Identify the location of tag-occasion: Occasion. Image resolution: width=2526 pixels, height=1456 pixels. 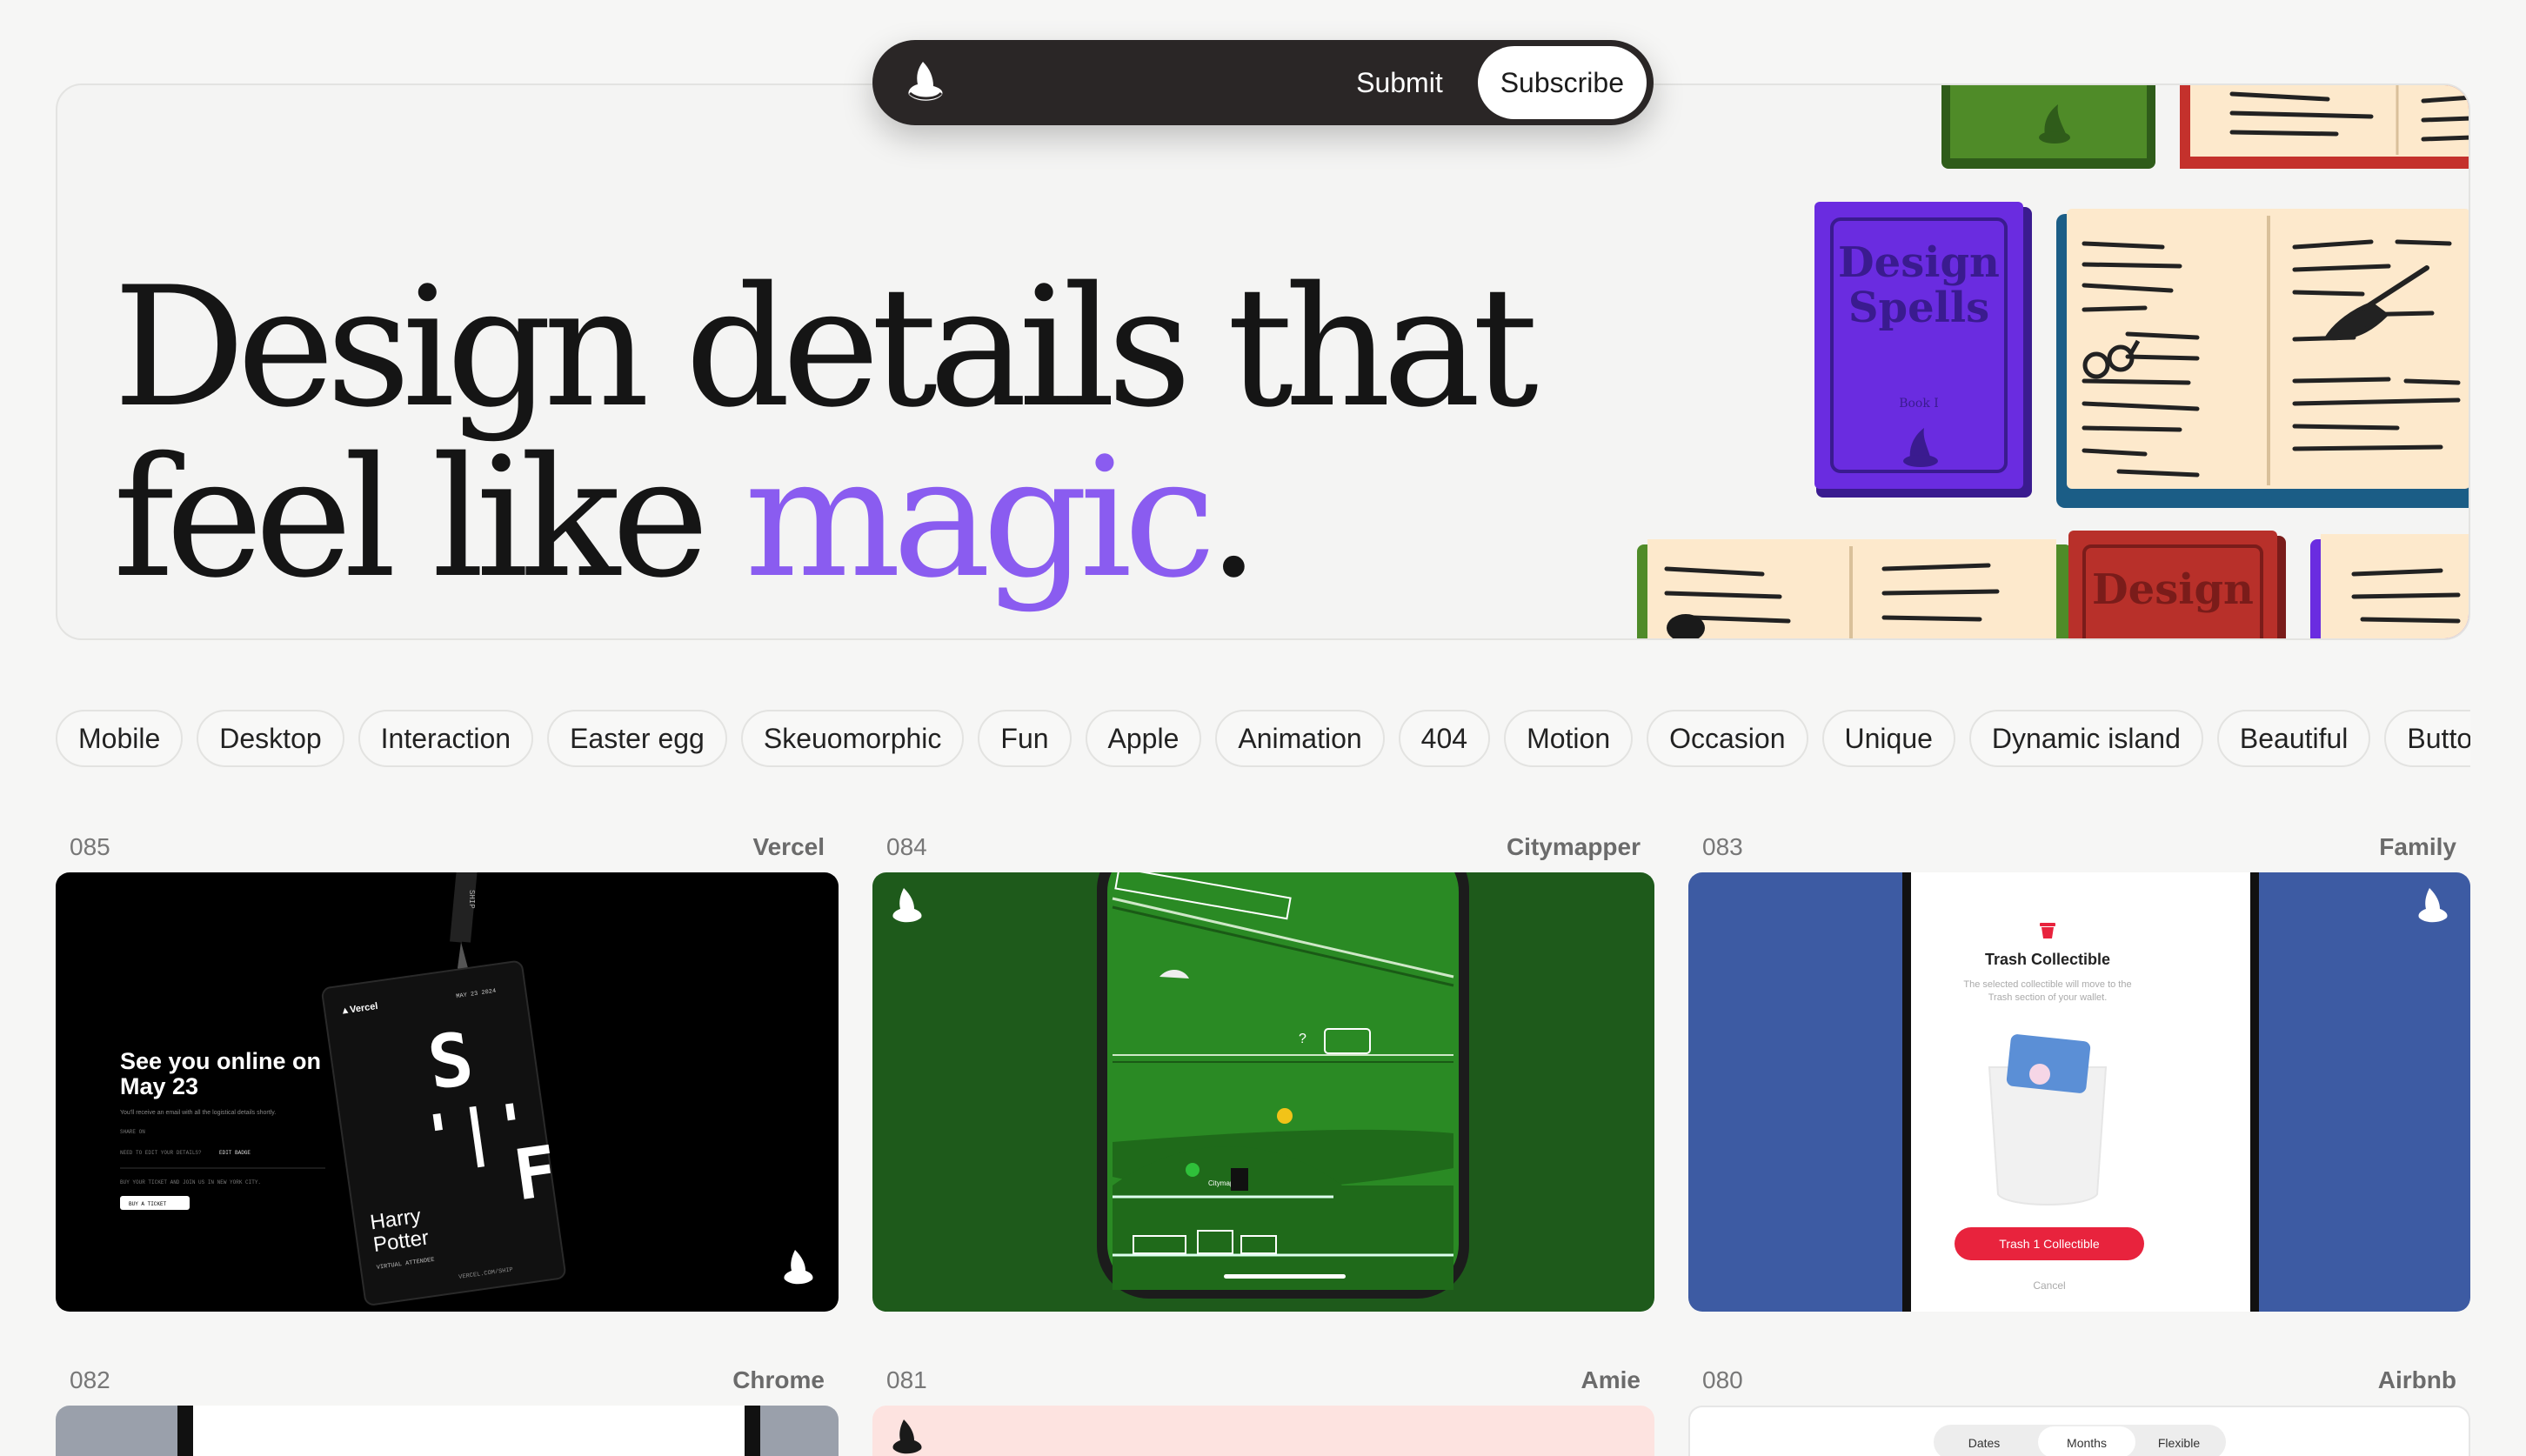
(1728, 738).